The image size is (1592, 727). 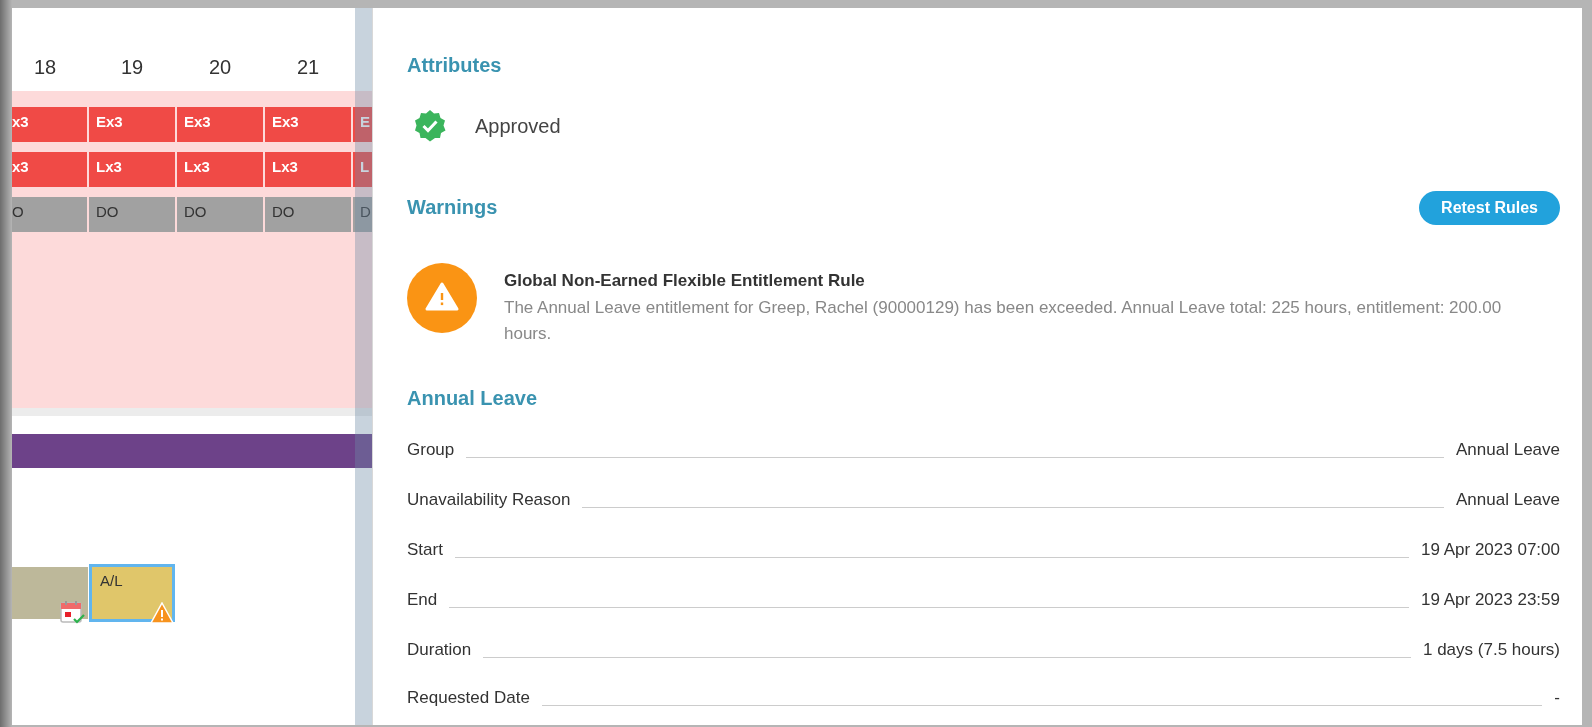 What do you see at coordinates (132, 593) in the screenshot?
I see `leave-block: A/L` at bounding box center [132, 593].